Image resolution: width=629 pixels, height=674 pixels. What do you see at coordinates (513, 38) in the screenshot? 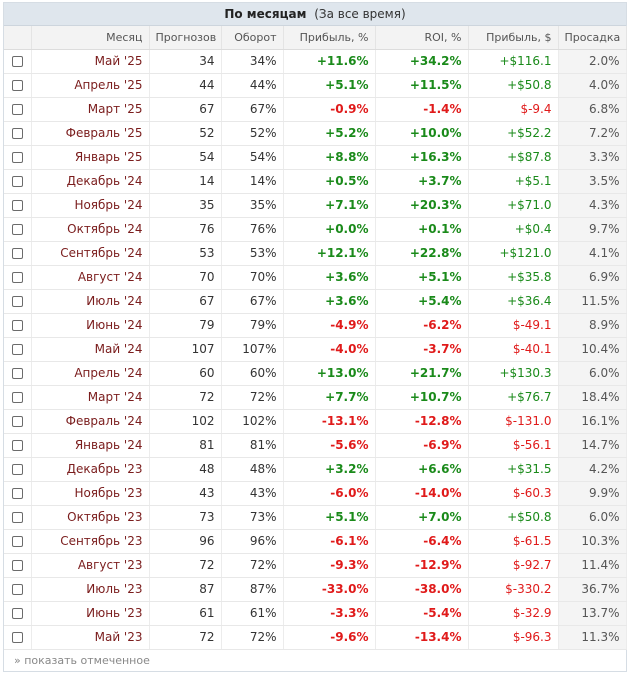
I see `header-profit-usd: Прибыль, $` at bounding box center [513, 38].